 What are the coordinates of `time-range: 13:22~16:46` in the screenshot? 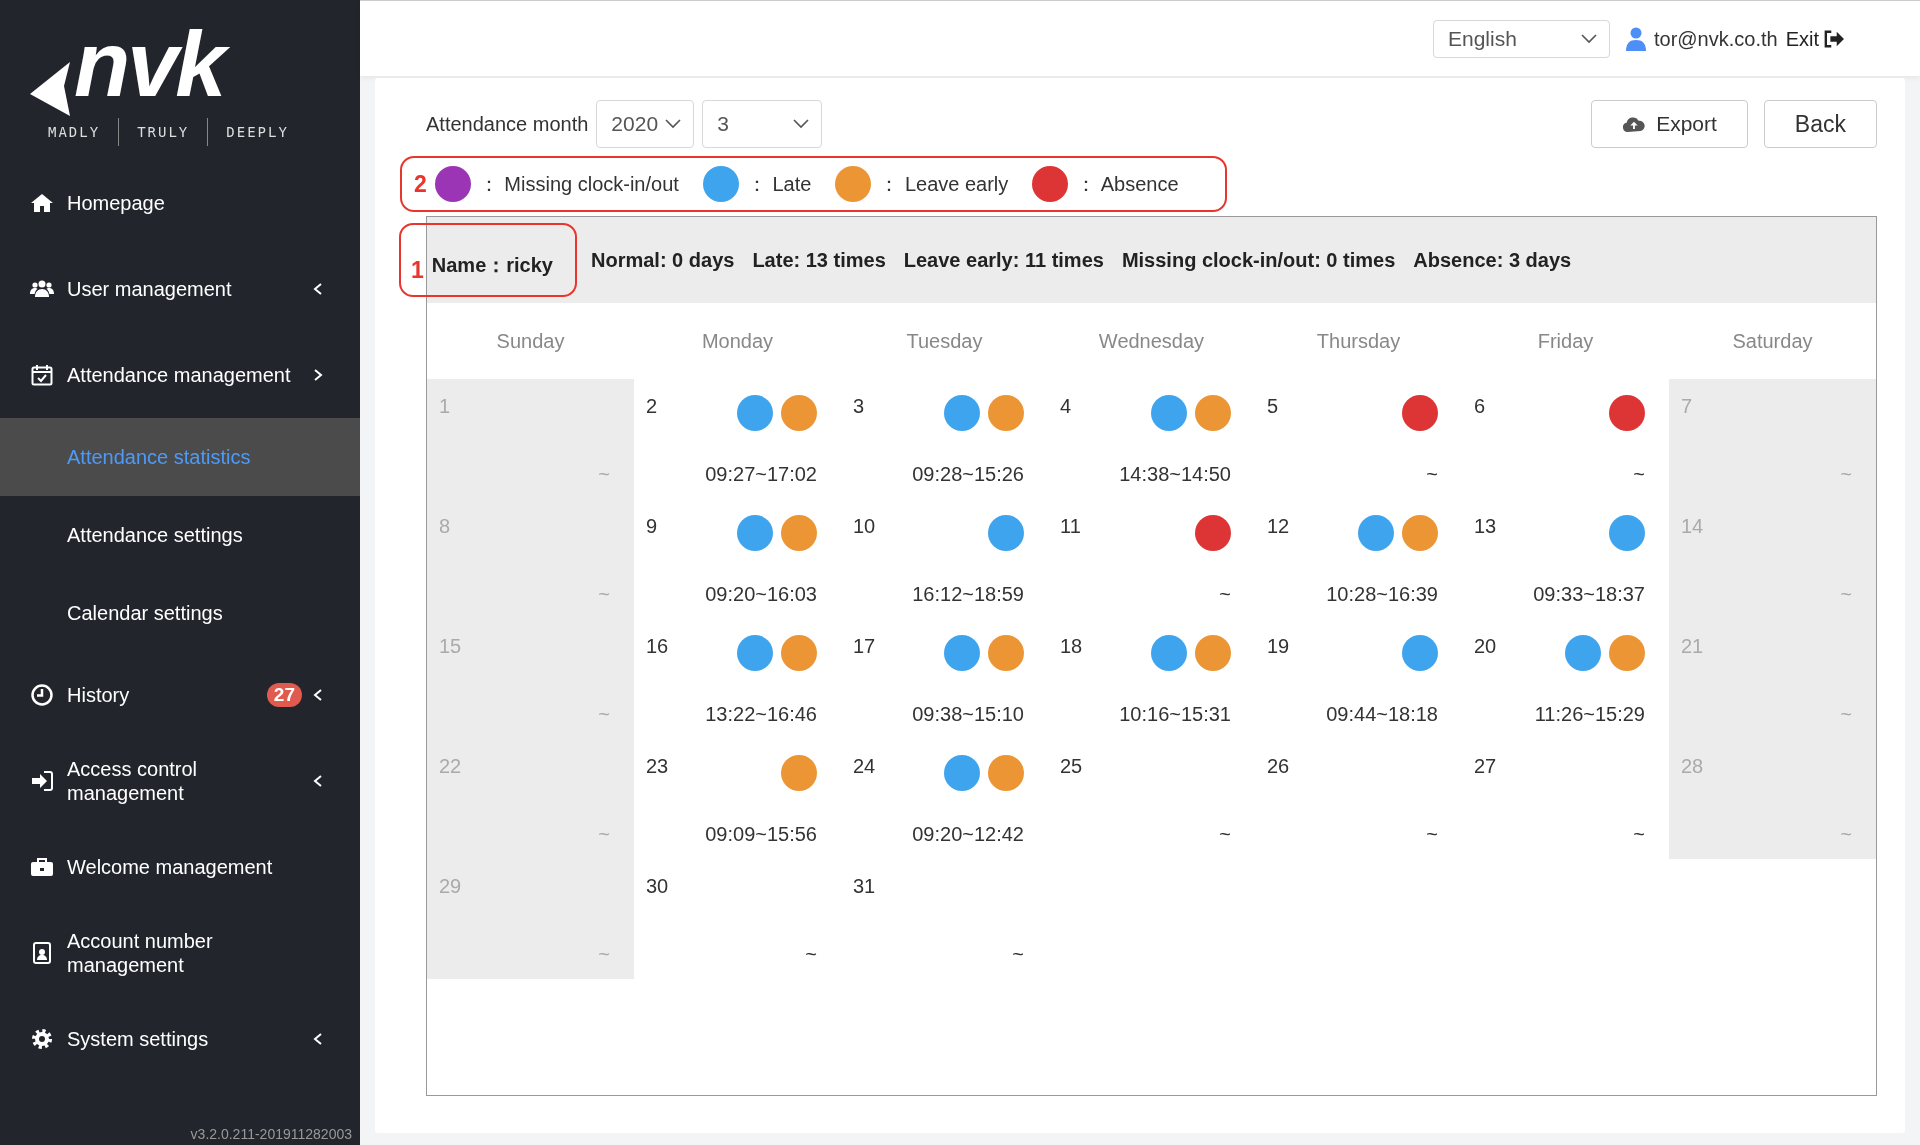 It's located at (760, 714).